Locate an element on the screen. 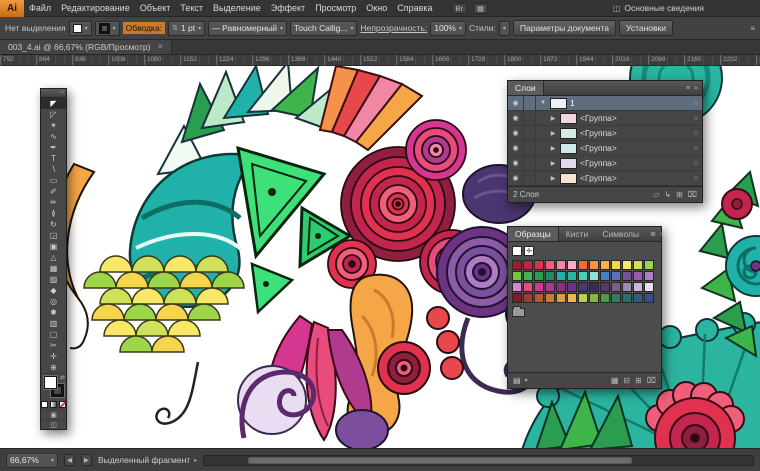  fill-swatch is located at coordinates (50, 382).